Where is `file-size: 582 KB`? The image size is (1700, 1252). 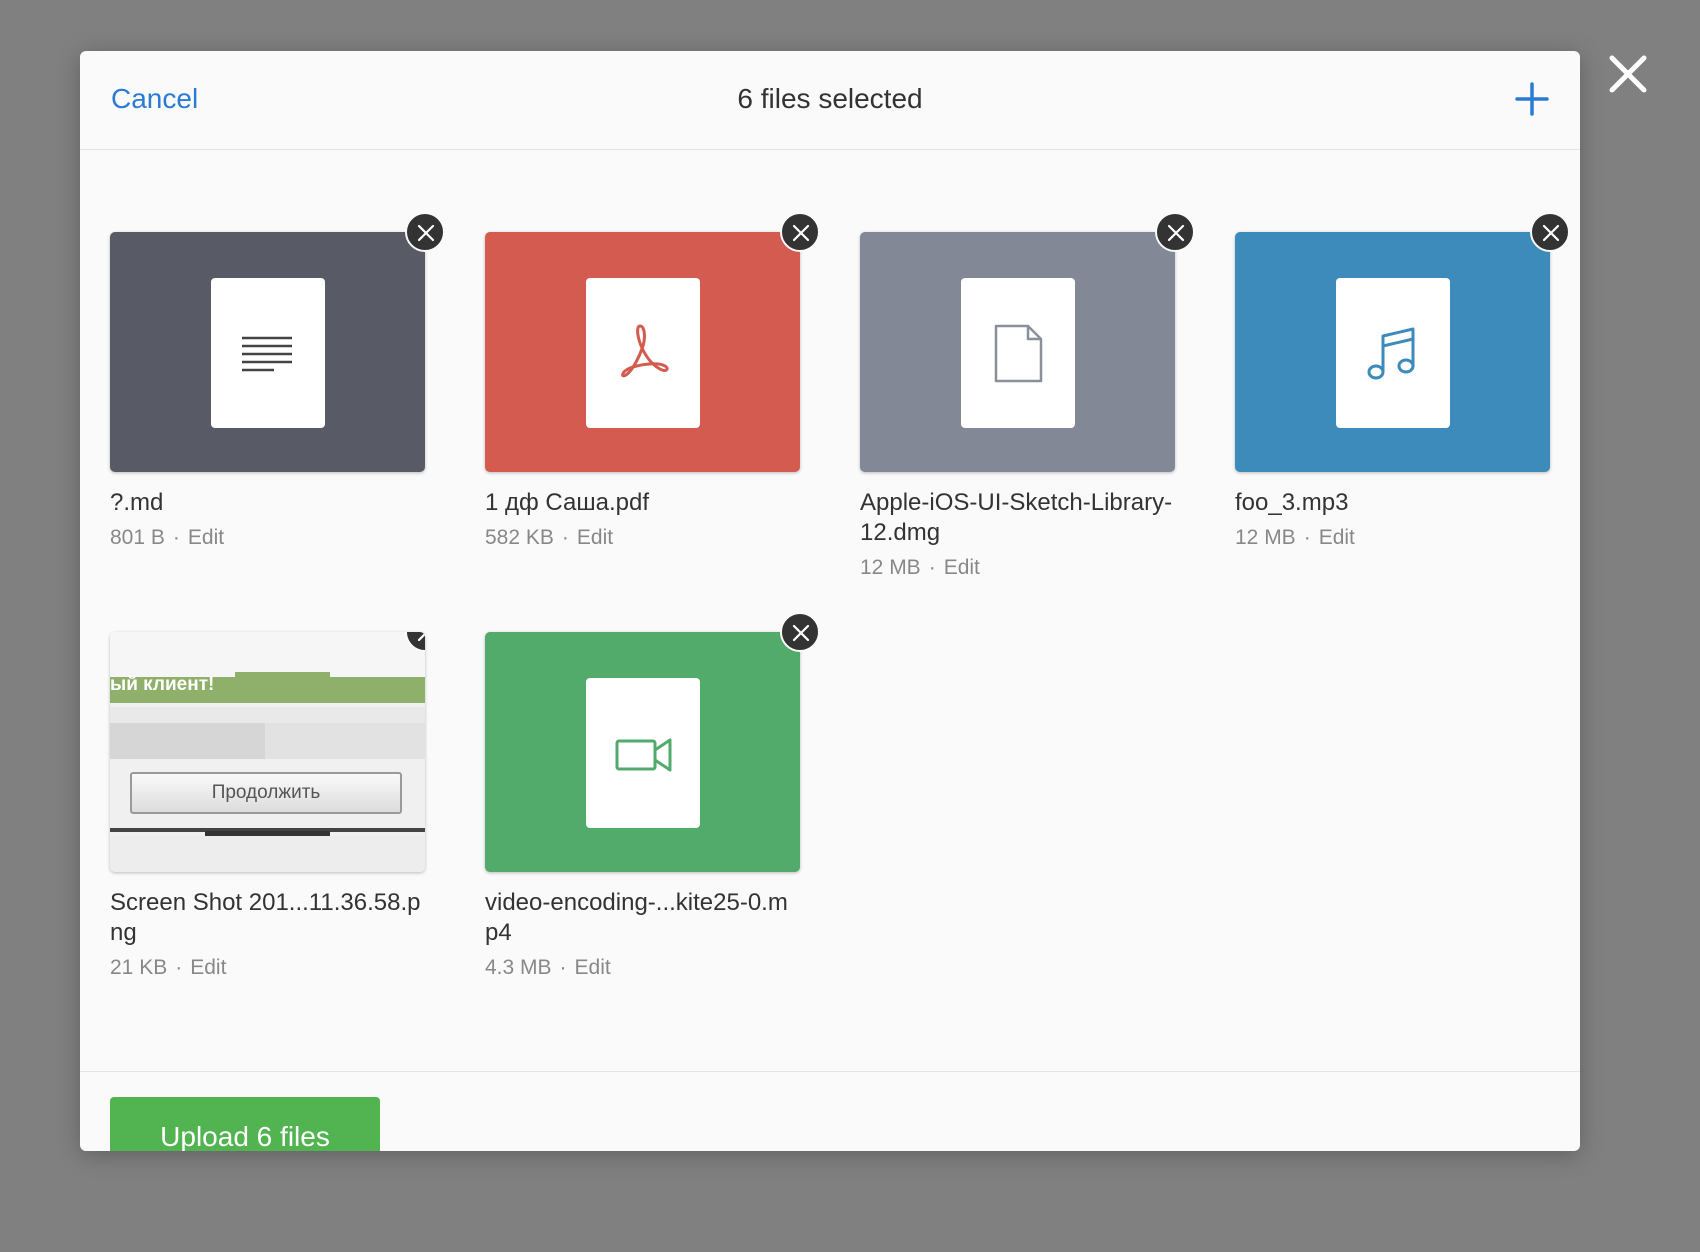 file-size: 582 KB is located at coordinates (519, 537).